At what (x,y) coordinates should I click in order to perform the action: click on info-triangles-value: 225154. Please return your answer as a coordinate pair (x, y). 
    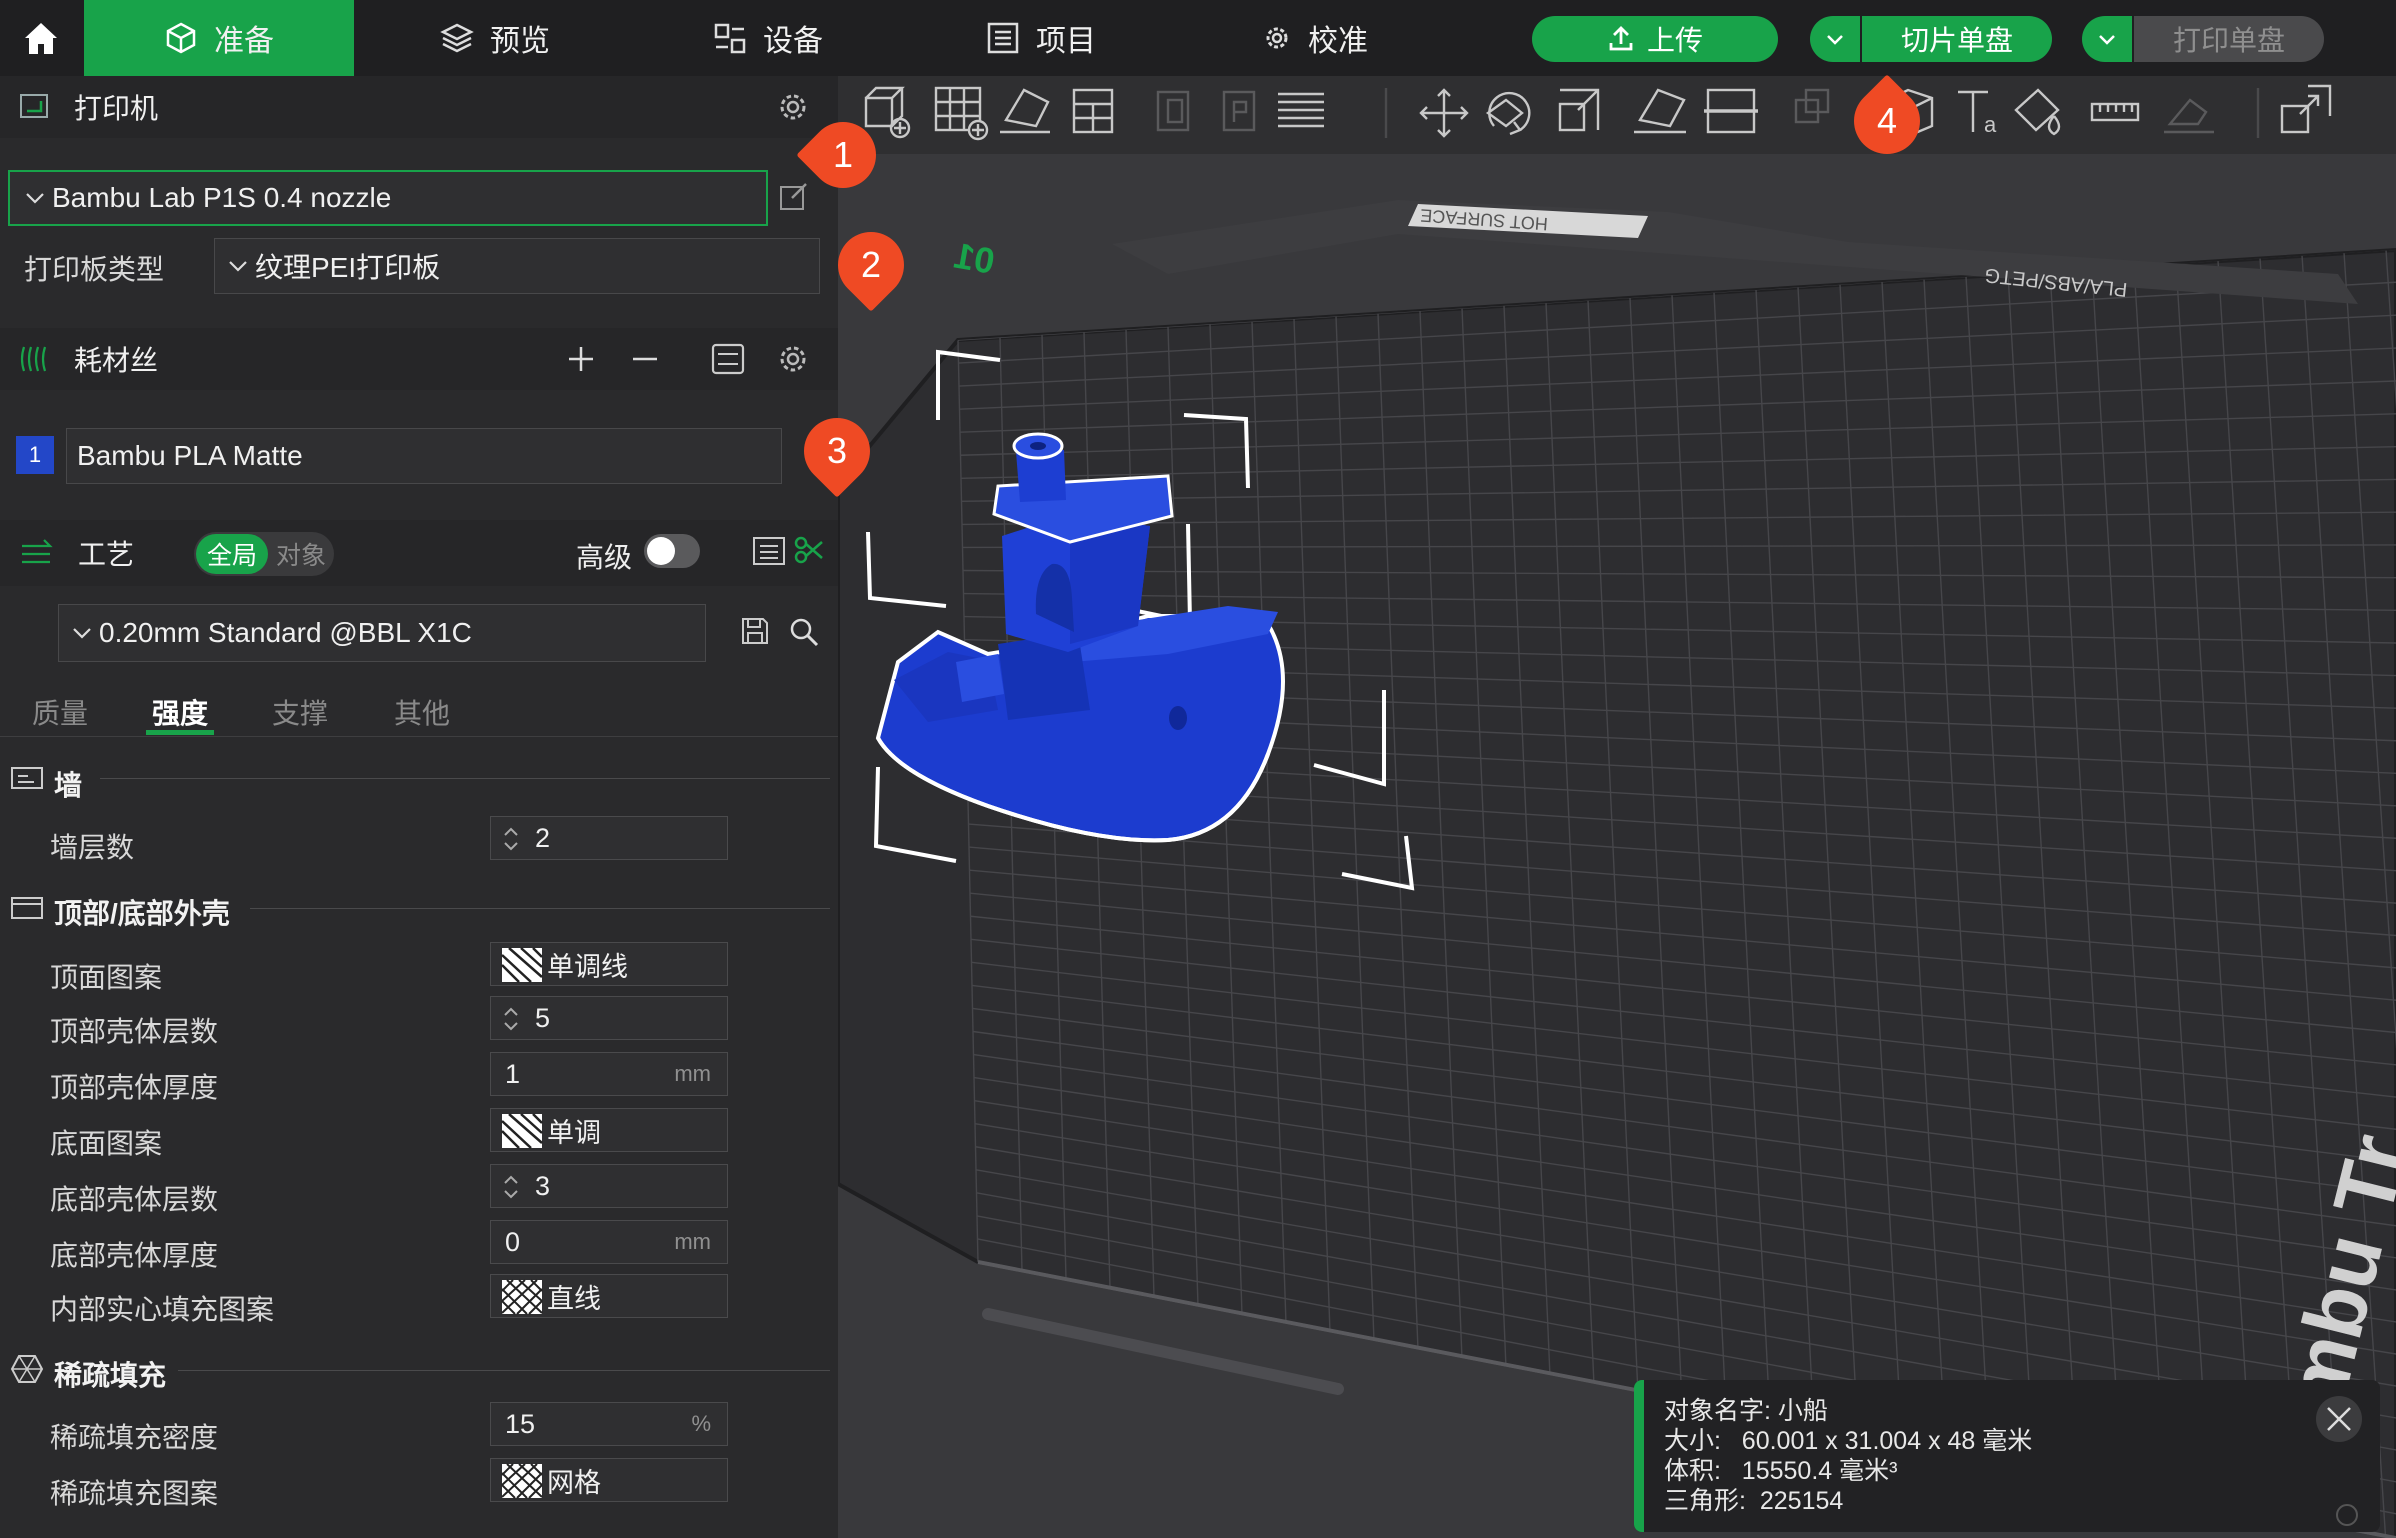
    Looking at the image, I should click on (1801, 1501).